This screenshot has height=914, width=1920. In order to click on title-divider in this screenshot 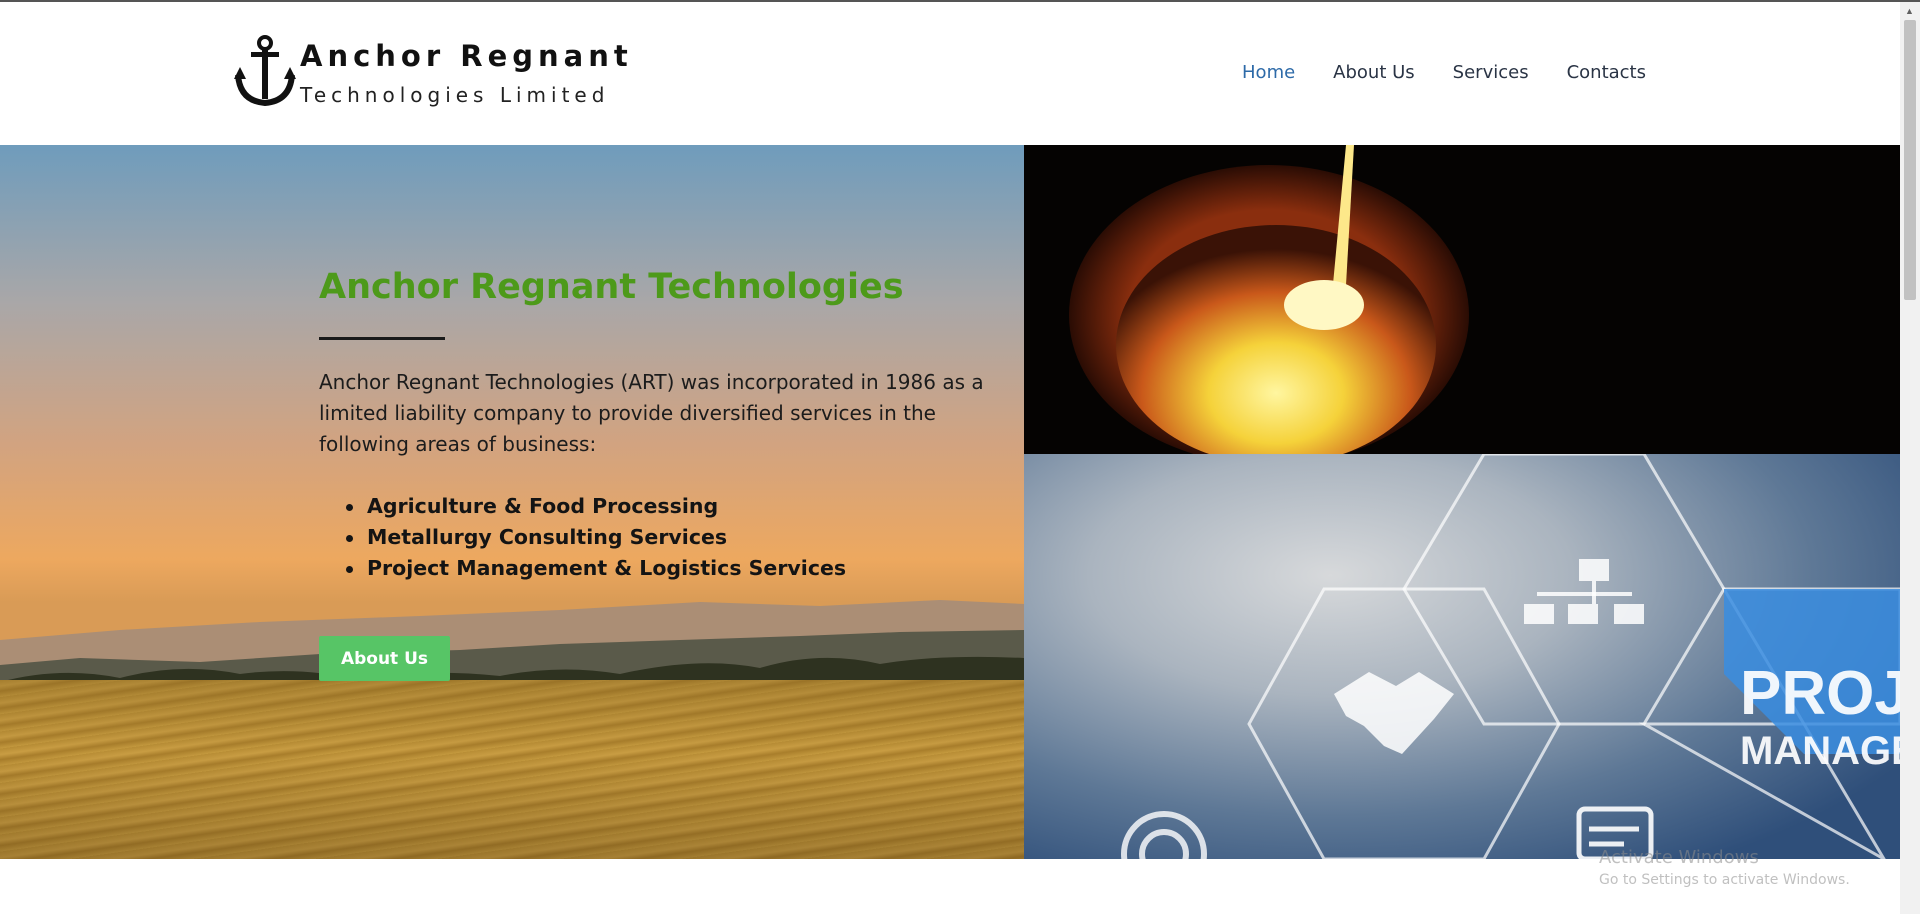, I will do `click(382, 338)`.